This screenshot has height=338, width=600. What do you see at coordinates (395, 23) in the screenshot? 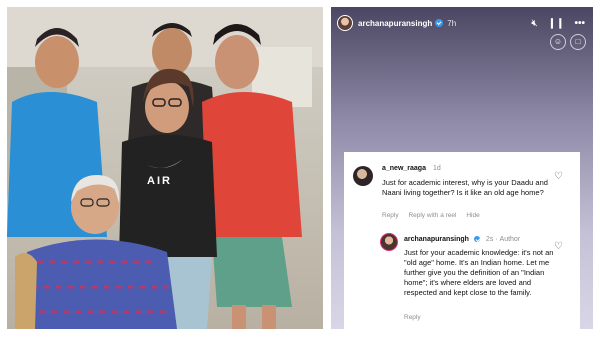
I see `story-username: archanapuransingh` at bounding box center [395, 23].